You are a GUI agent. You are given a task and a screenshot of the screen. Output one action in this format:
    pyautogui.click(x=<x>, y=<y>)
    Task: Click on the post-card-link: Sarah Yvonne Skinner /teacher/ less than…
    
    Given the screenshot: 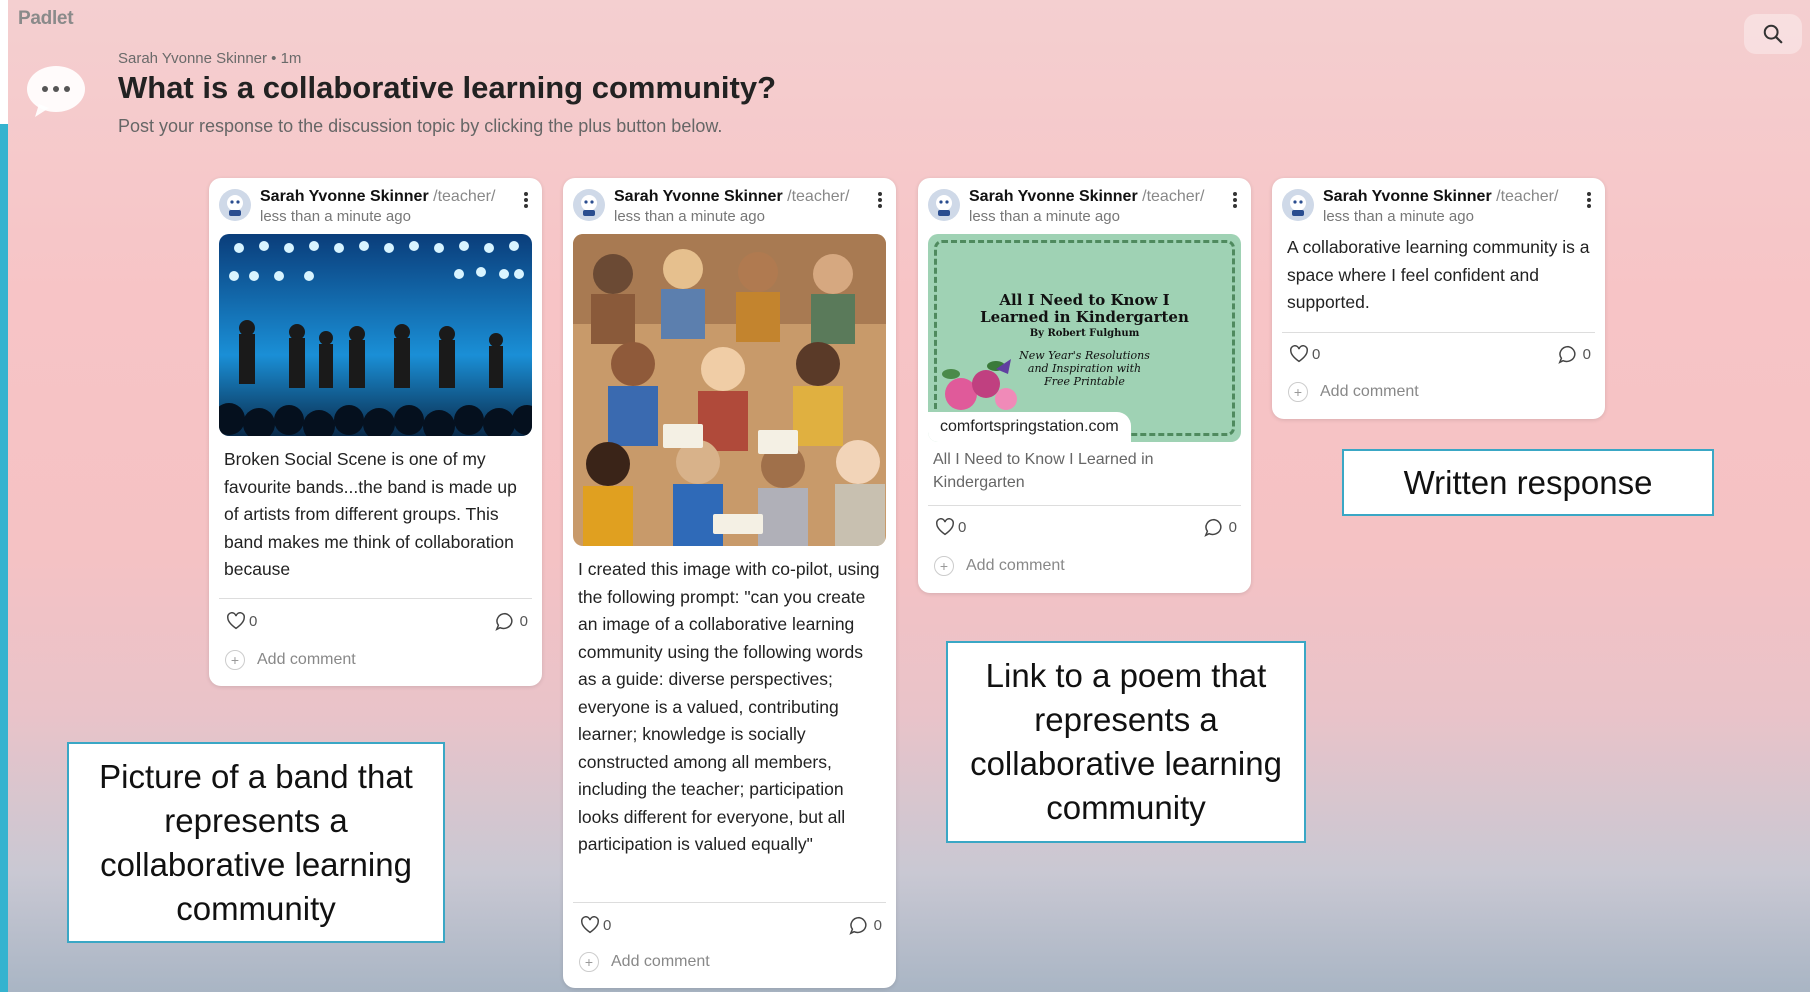 What is the action you would take?
    pyautogui.click(x=1084, y=385)
    